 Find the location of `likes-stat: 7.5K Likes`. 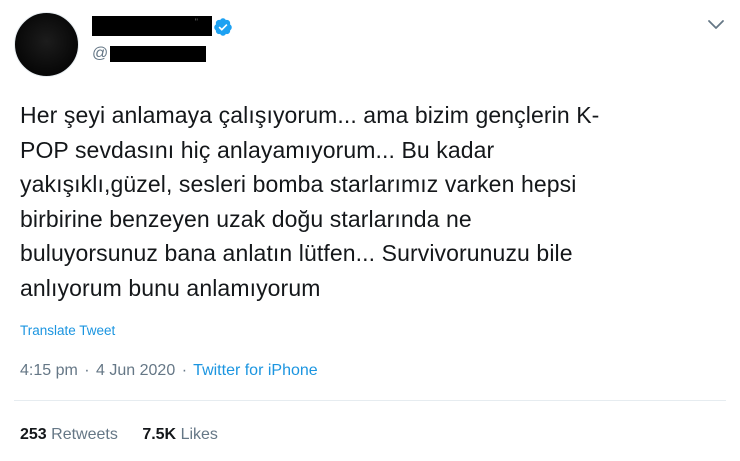

likes-stat: 7.5K Likes is located at coordinates (180, 435).